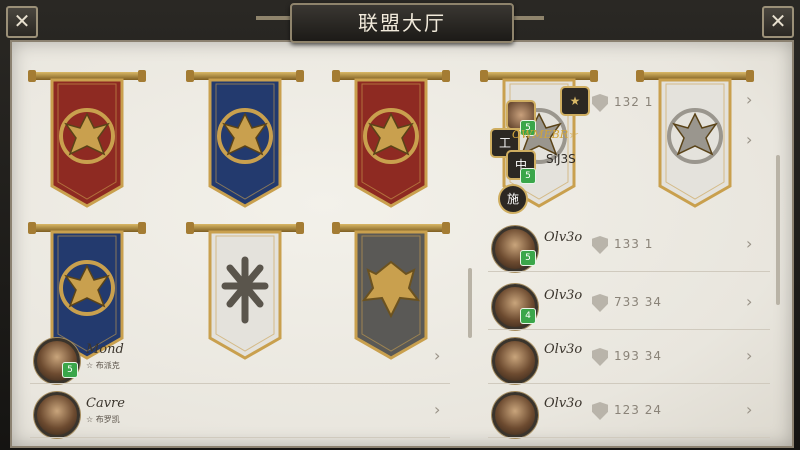 The image size is (800, 450). I want to click on member-subtitle: ☆ 布罗凯, so click(103, 419).